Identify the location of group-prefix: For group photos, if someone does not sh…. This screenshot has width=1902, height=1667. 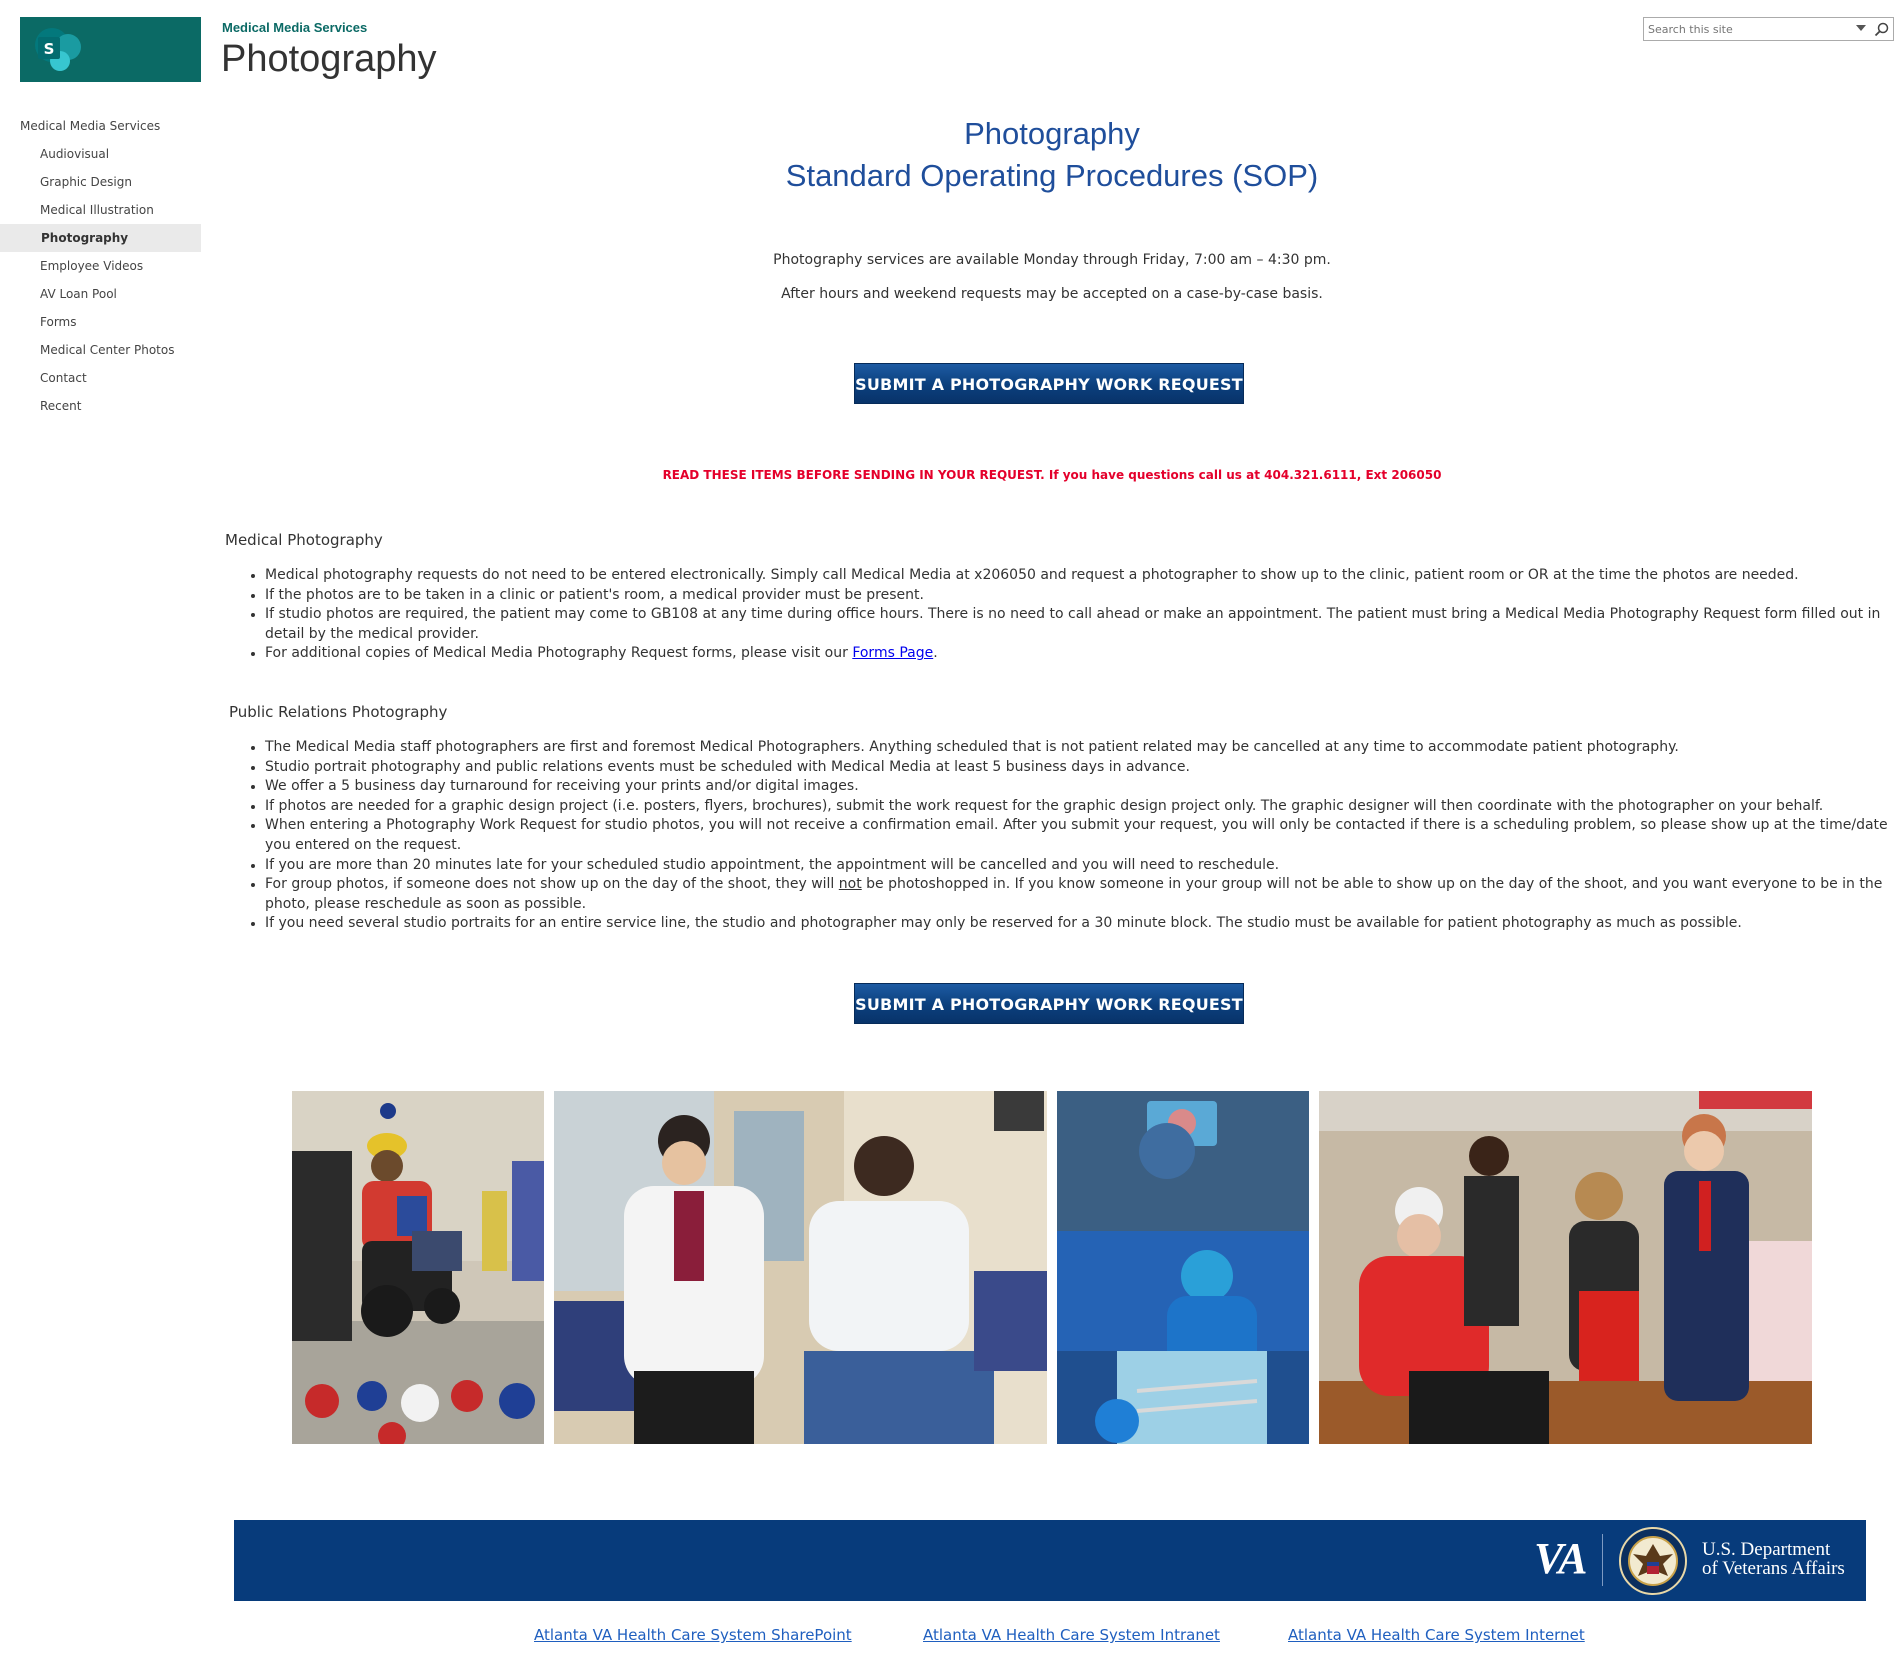
(552, 884).